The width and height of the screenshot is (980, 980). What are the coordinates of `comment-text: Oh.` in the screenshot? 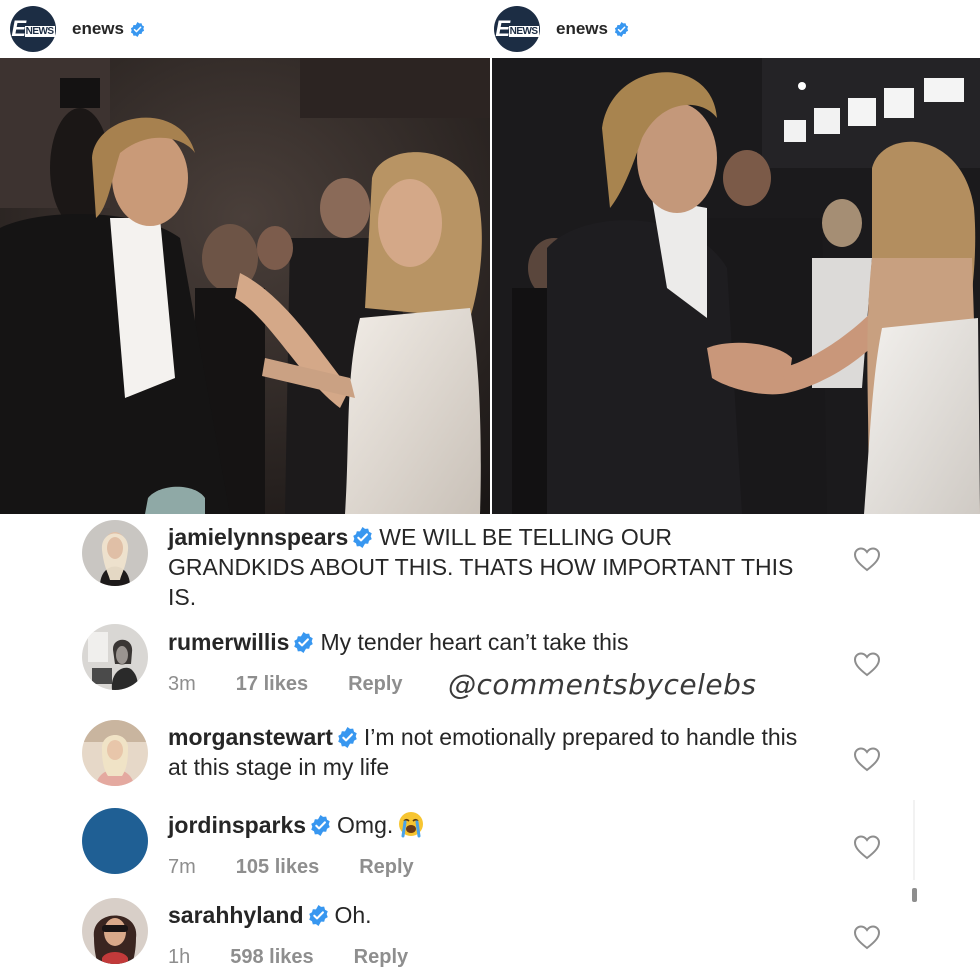 It's located at (353, 915).